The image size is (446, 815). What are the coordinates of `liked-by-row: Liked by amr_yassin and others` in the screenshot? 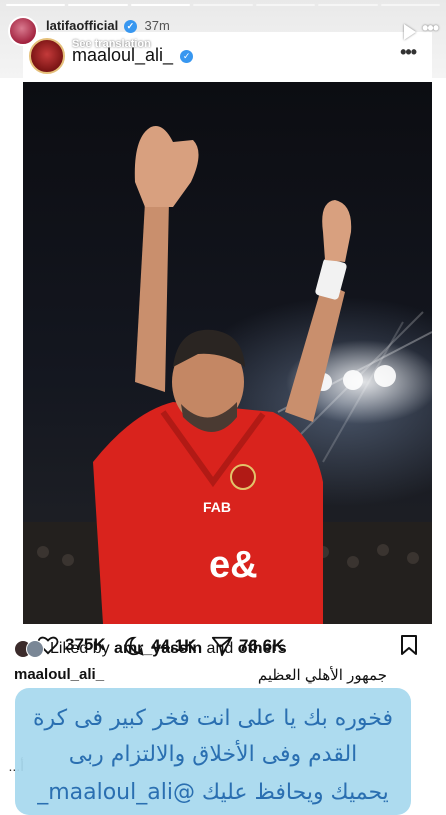 It's located at (150, 649).